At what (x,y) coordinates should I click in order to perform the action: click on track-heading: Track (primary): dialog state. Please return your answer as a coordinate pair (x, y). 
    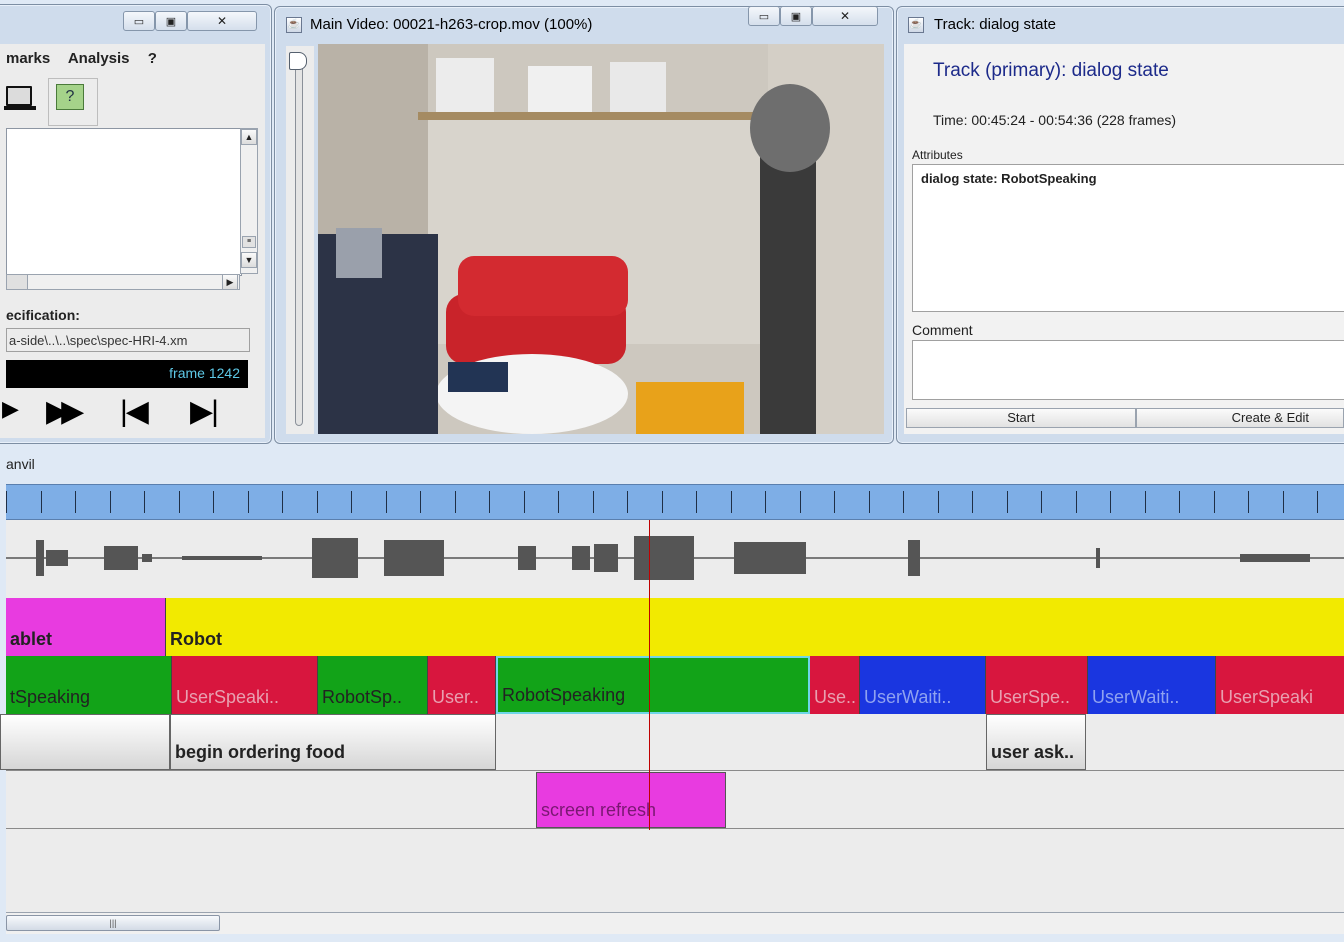
    Looking at the image, I should click on (1051, 70).